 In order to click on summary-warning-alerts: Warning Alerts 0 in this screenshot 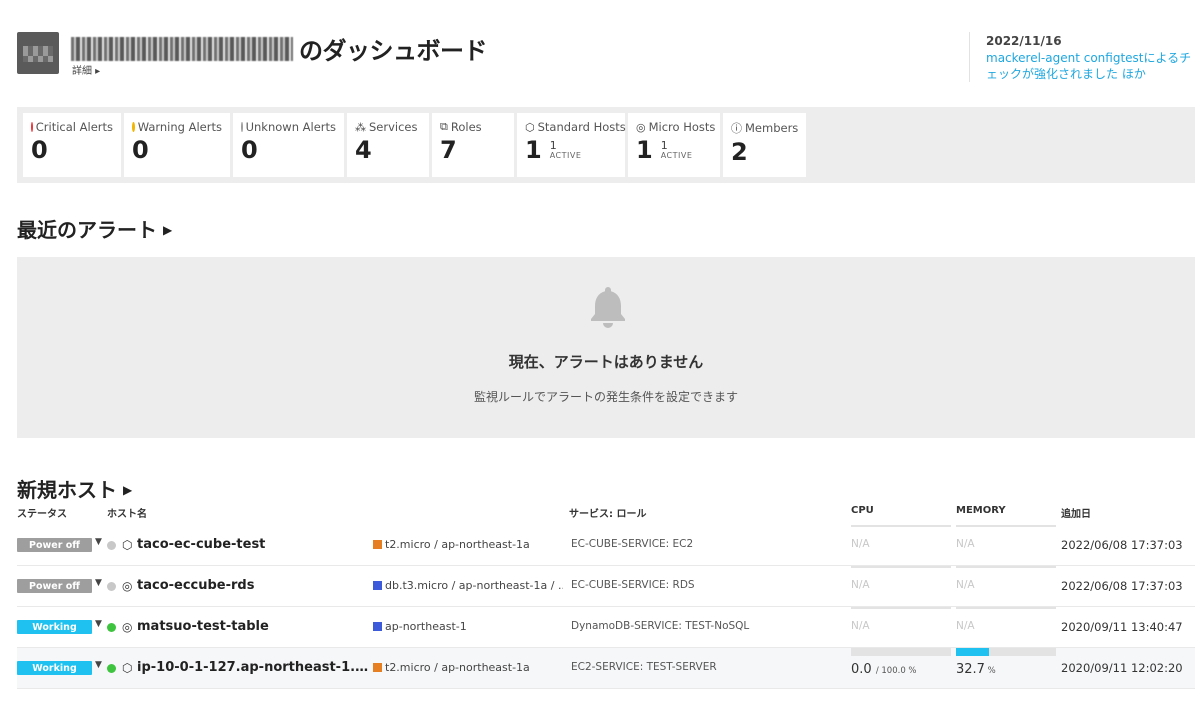, I will do `click(177, 145)`.